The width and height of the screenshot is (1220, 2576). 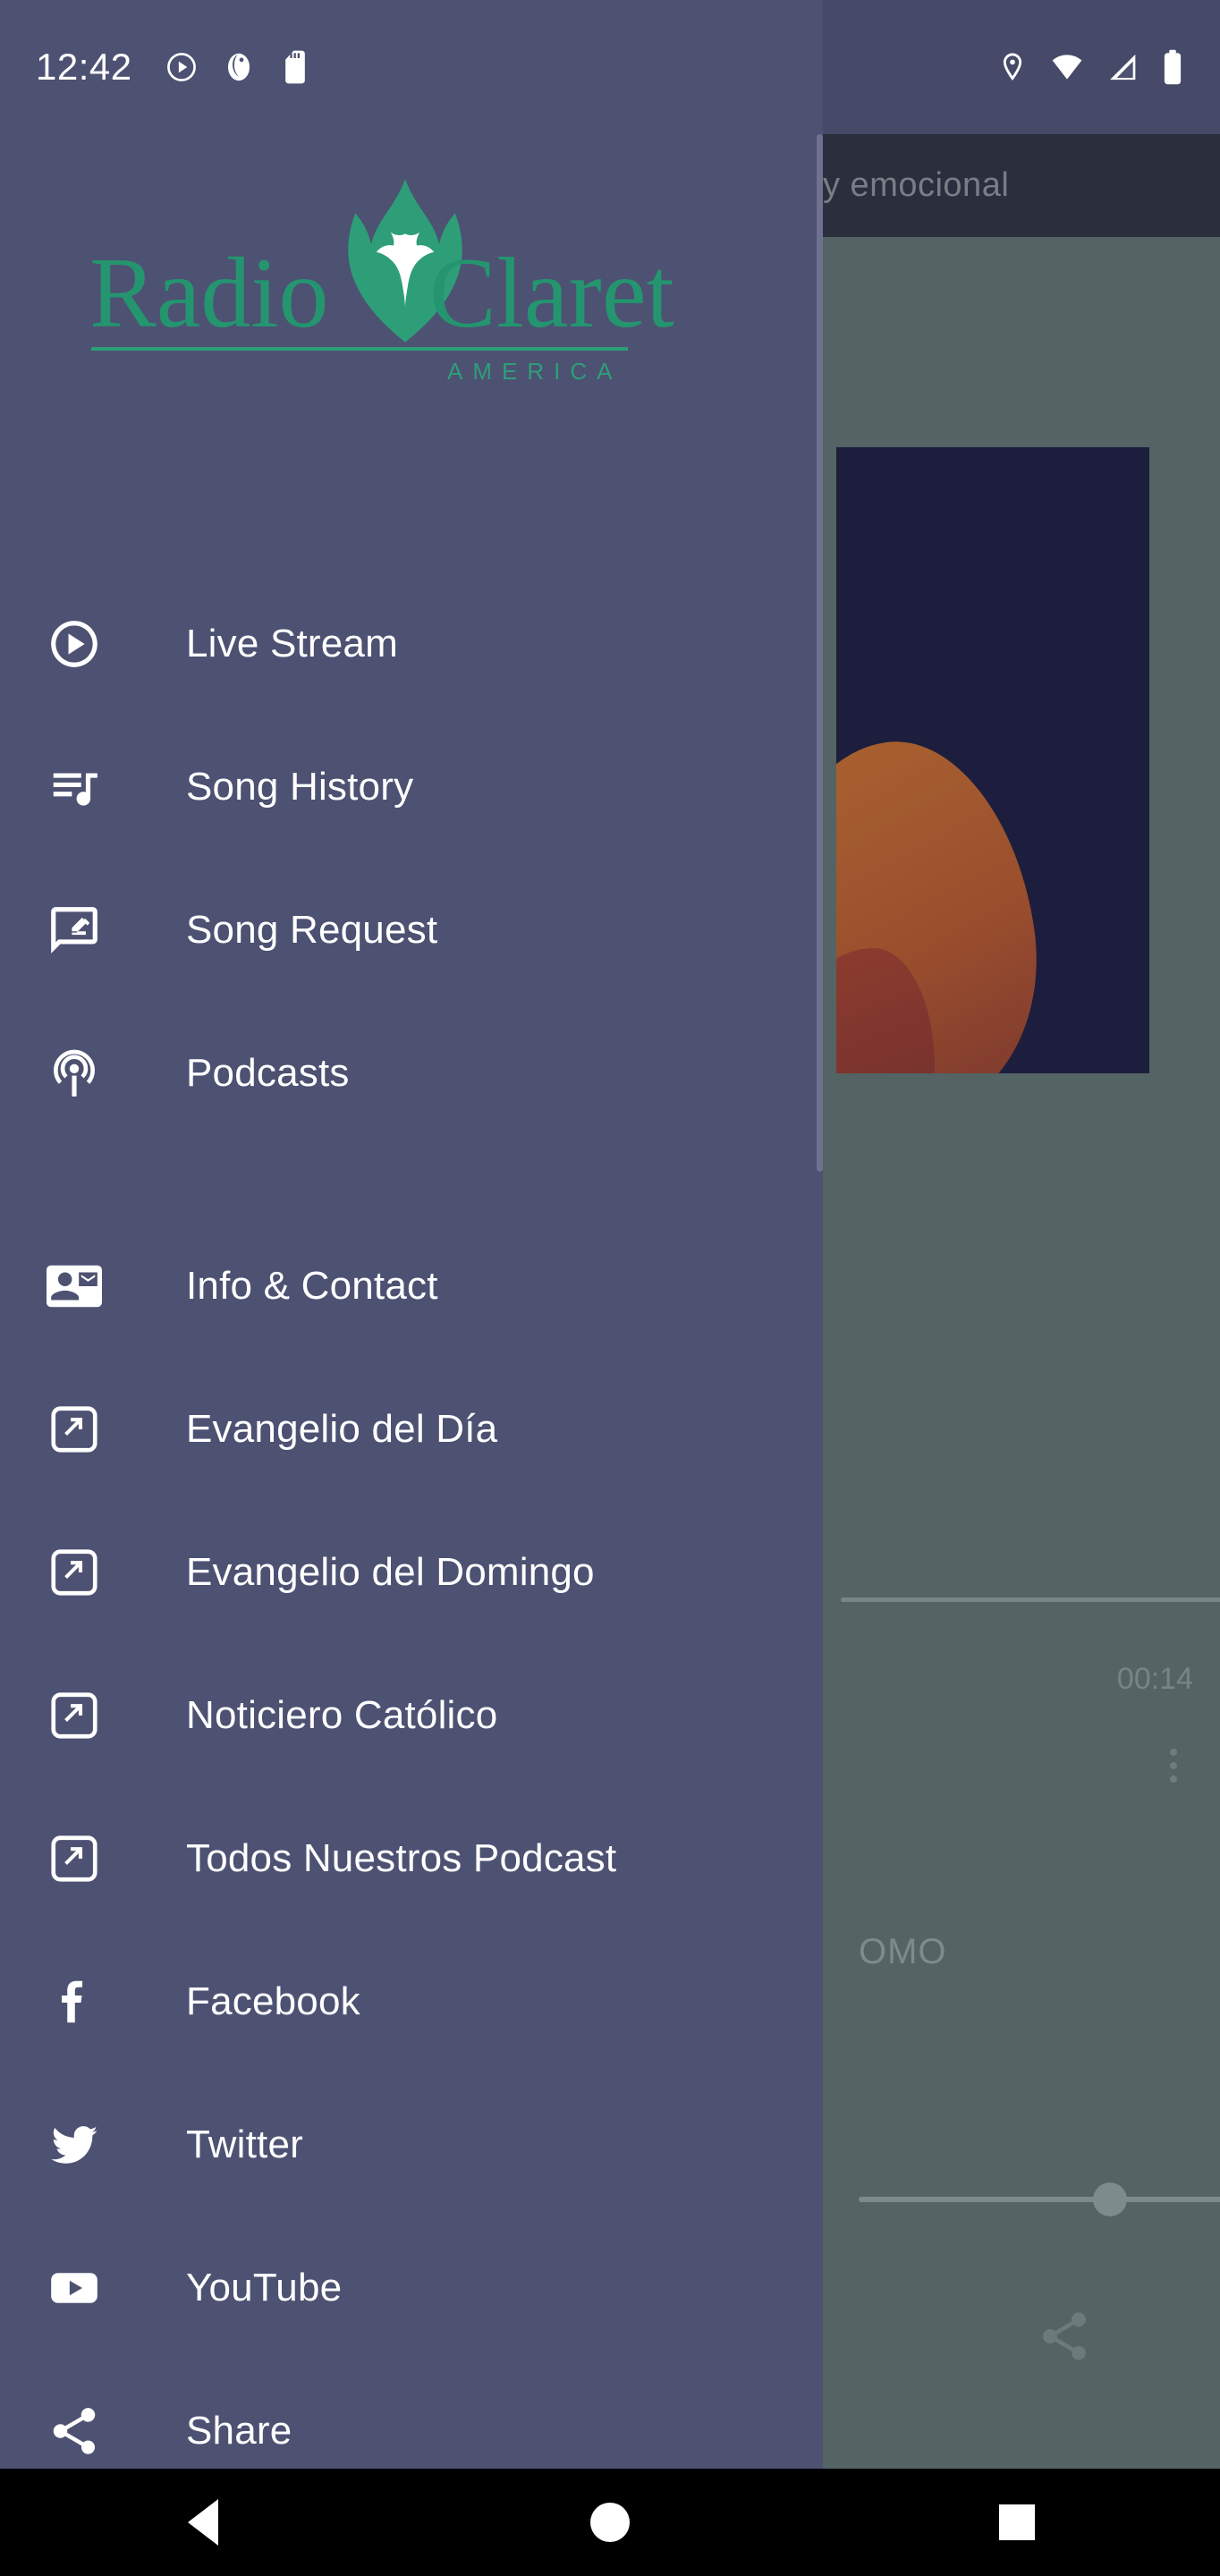 I want to click on logo-word-claret: Claret, so click(x=552, y=293).